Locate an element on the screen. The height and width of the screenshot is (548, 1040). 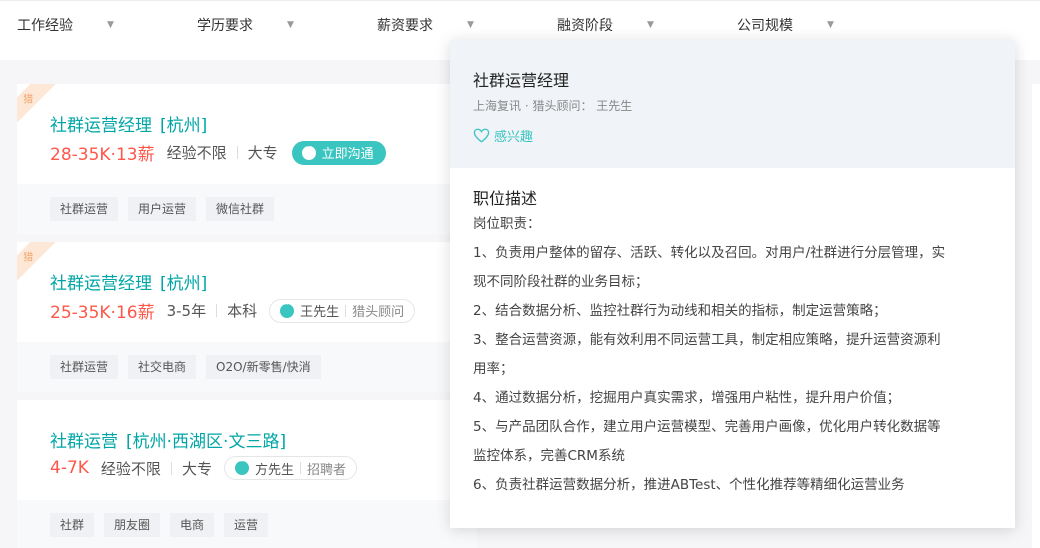
interest-button: 感兴趣 is located at coordinates (503, 135).